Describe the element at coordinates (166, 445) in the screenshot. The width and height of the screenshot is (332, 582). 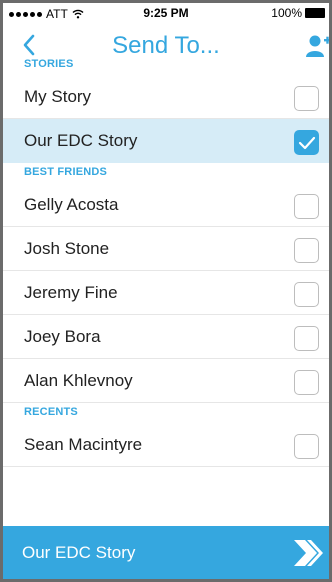
I see `list-item-sean-macintyre: Sean Macintyre` at that location.